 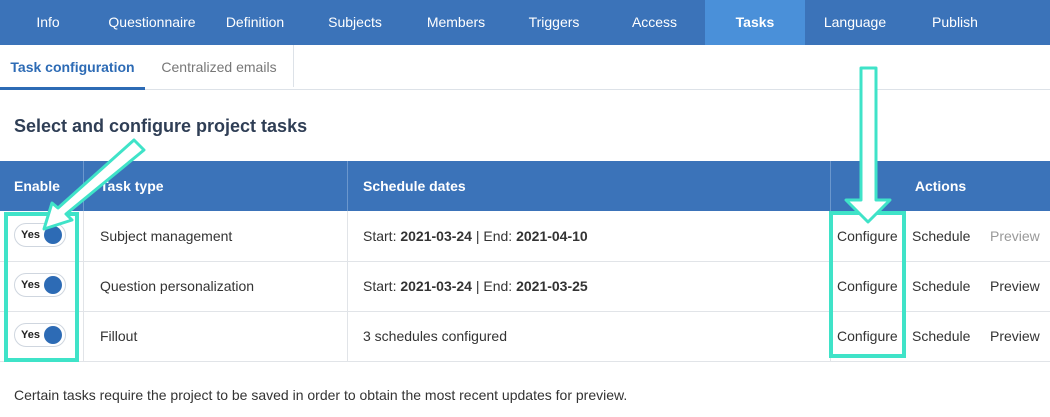 What do you see at coordinates (132, 186) in the screenshot?
I see `header-task-type: Task type` at bounding box center [132, 186].